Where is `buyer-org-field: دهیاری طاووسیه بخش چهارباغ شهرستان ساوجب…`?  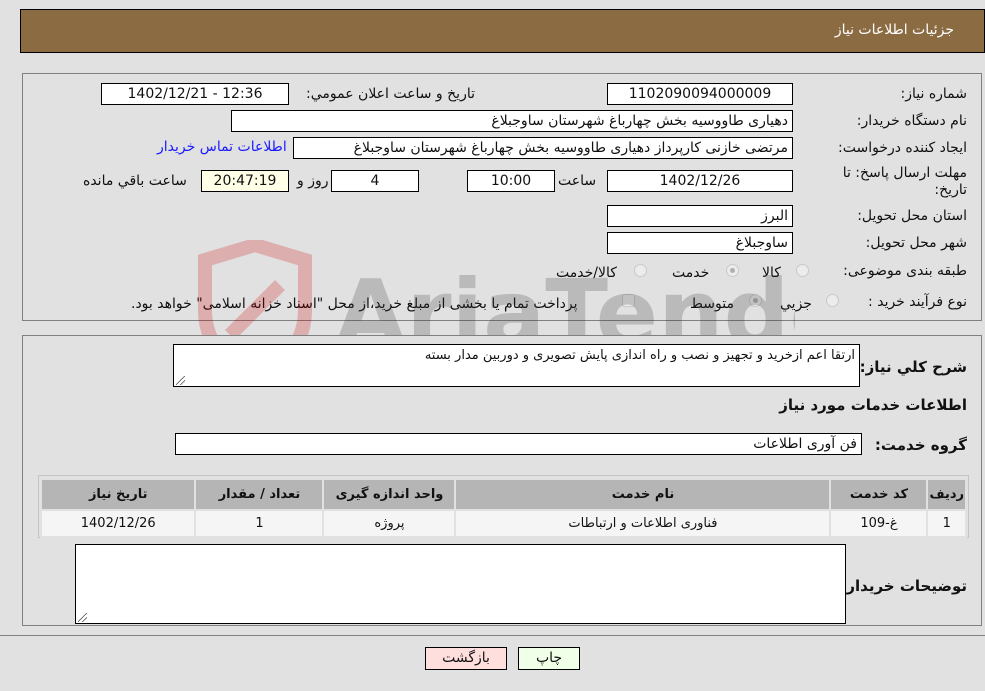 buyer-org-field: دهیاری طاووسیه بخش چهارباغ شهرستان ساوجب… is located at coordinates (512, 121).